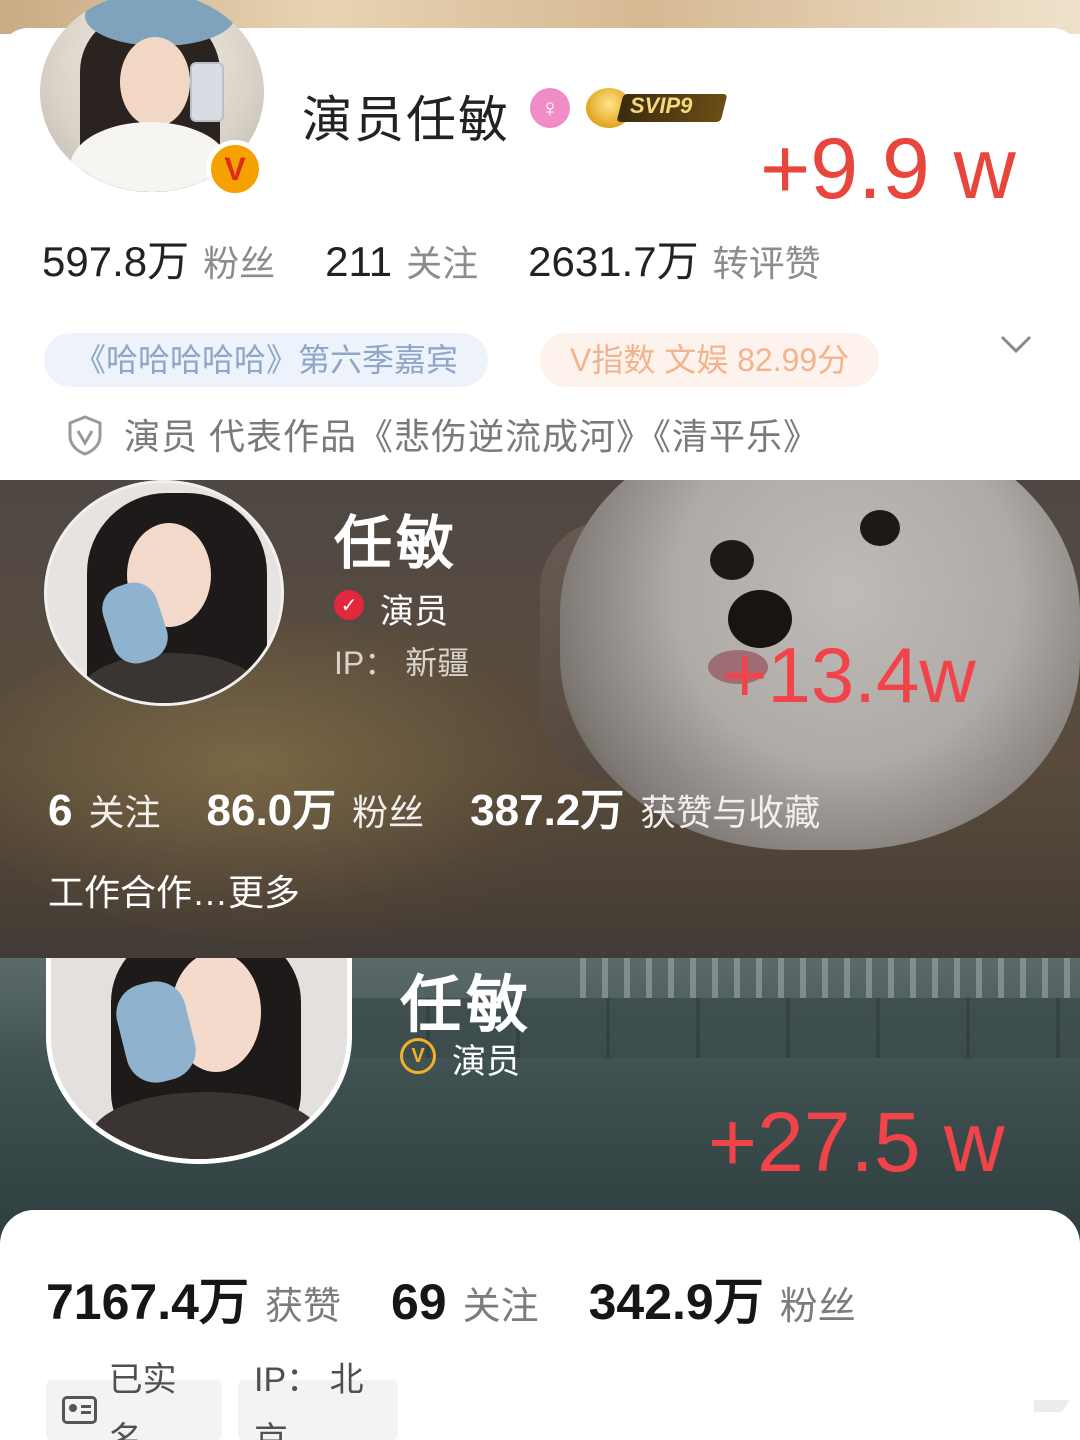 The width and height of the screenshot is (1080, 1440). What do you see at coordinates (888, 169) in the screenshot?
I see `weibo-follower-gain: +9.9 w` at bounding box center [888, 169].